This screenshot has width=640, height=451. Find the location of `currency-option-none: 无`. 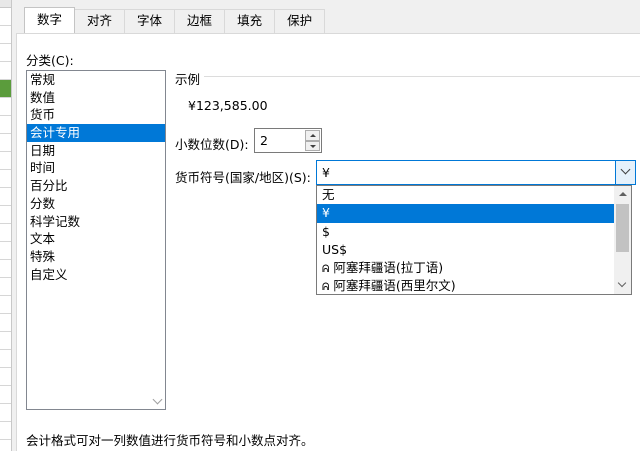

currency-option-none: 无 is located at coordinates (474, 195).